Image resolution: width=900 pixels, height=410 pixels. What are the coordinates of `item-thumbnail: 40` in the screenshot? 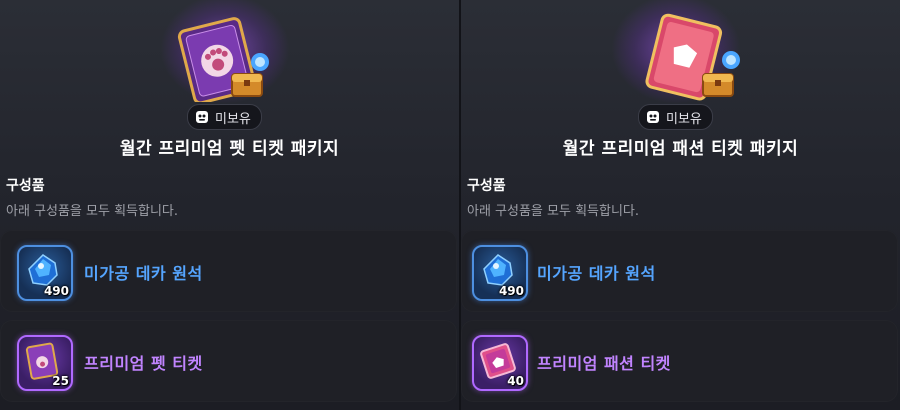 It's located at (500, 363).